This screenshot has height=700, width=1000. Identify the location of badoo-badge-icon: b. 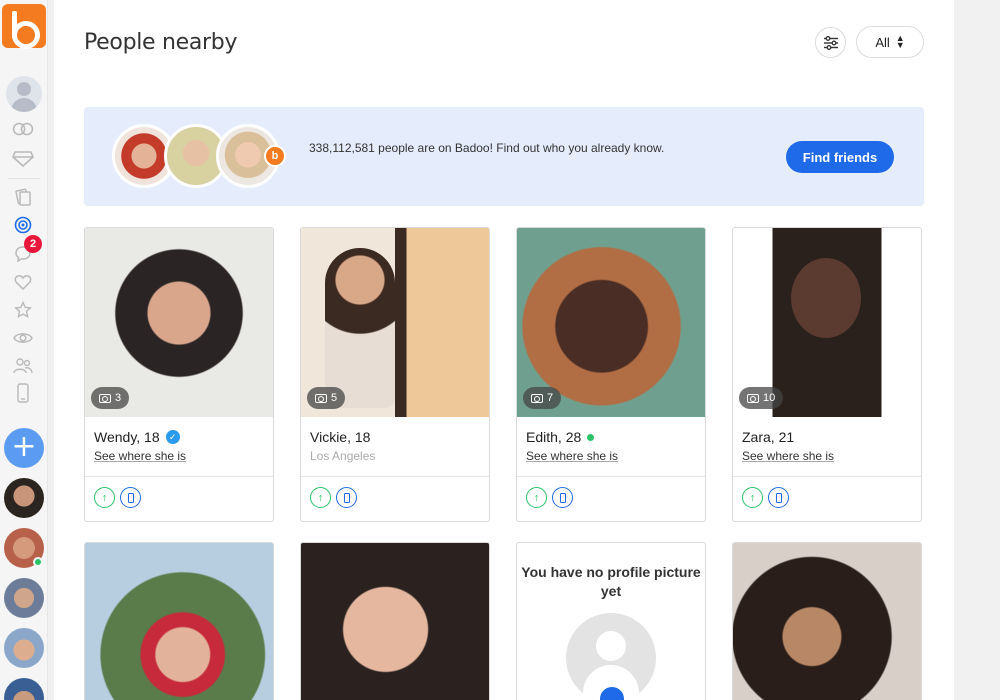
(275, 156).